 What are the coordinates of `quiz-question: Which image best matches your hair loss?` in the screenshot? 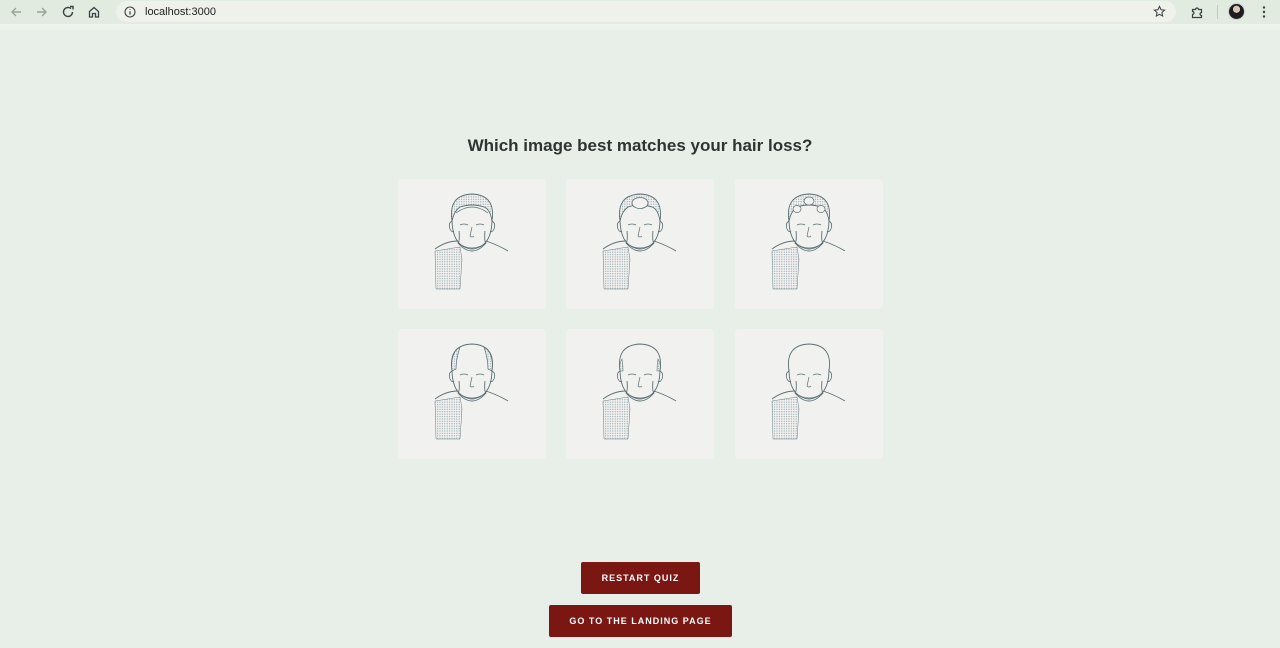 It's located at (640, 145).